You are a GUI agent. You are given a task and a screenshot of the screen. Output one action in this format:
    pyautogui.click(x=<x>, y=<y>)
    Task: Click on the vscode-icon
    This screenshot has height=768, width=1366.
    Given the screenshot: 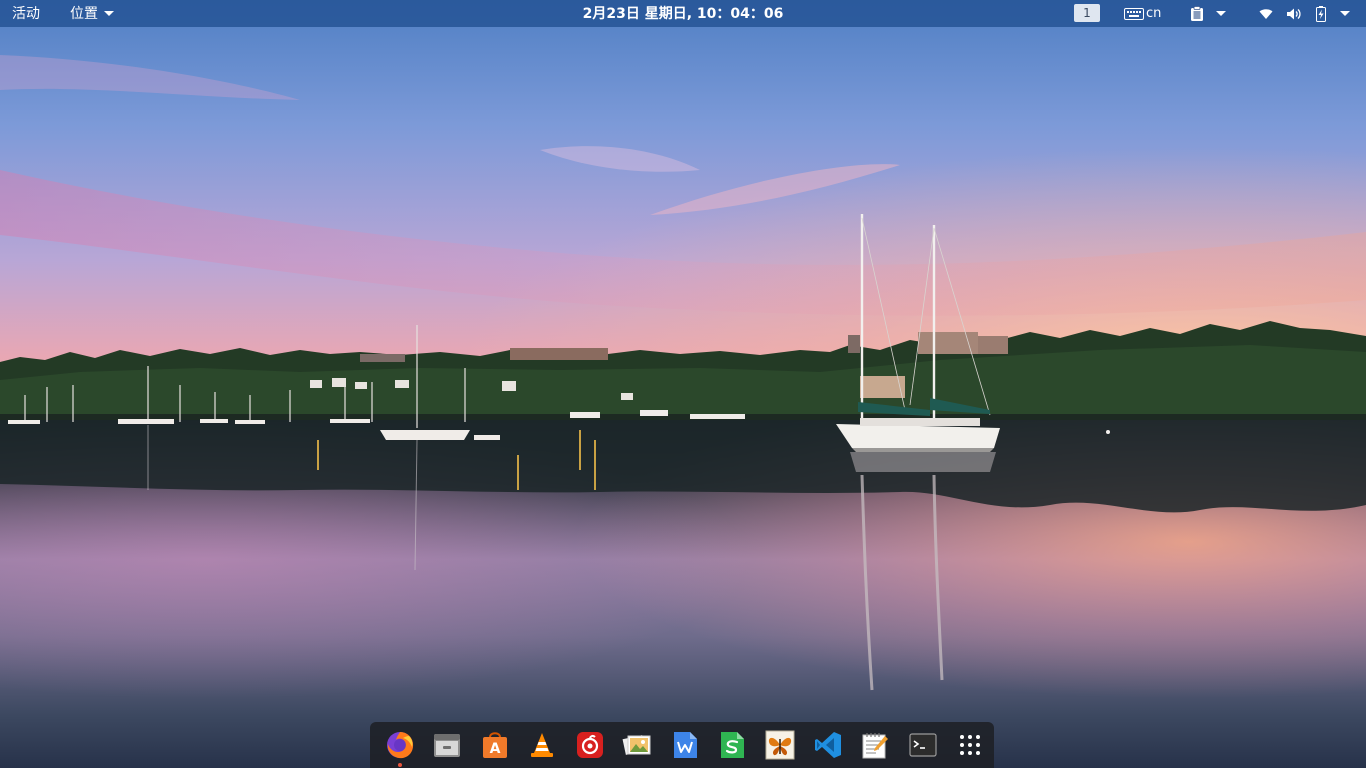 What is the action you would take?
    pyautogui.click(x=828, y=745)
    